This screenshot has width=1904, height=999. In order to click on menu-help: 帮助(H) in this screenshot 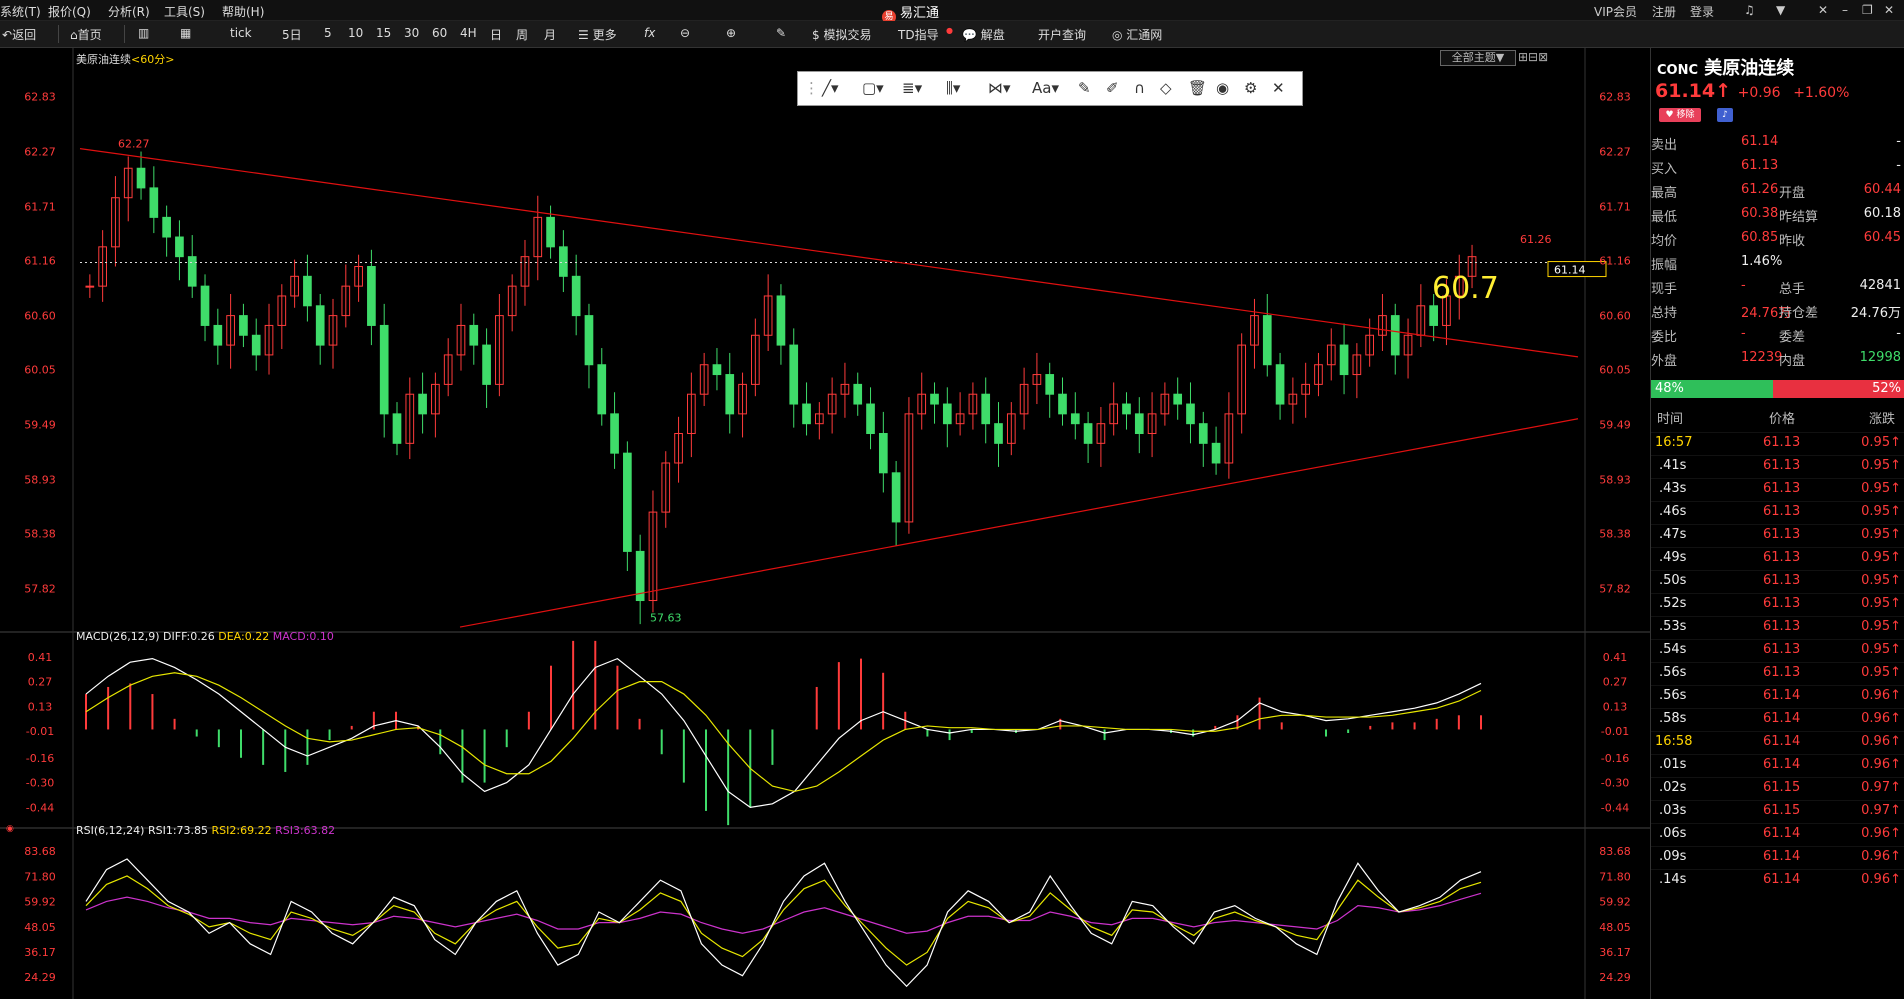, I will do `click(243, 11)`.